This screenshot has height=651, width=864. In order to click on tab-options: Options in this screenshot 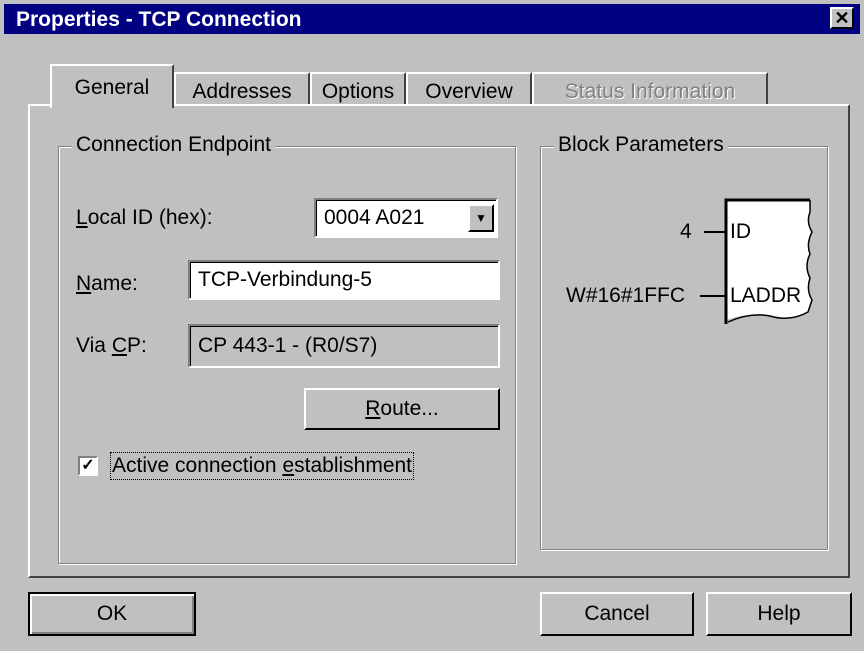, I will do `click(358, 89)`.